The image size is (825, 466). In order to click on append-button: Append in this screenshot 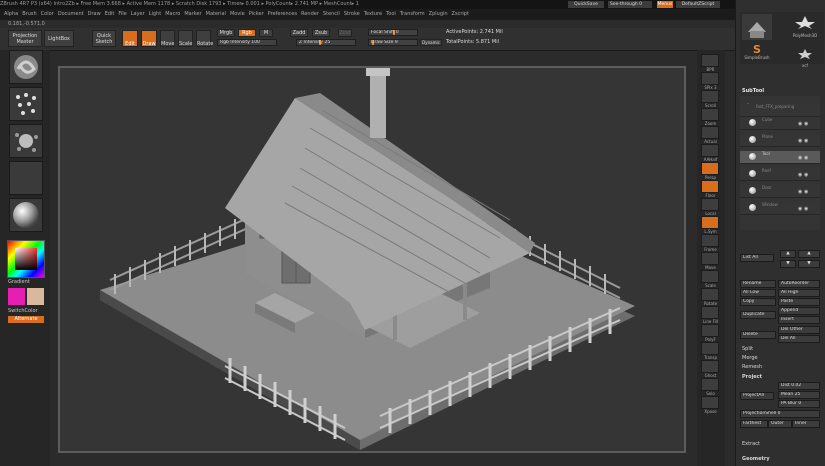, I will do `click(799, 311)`.